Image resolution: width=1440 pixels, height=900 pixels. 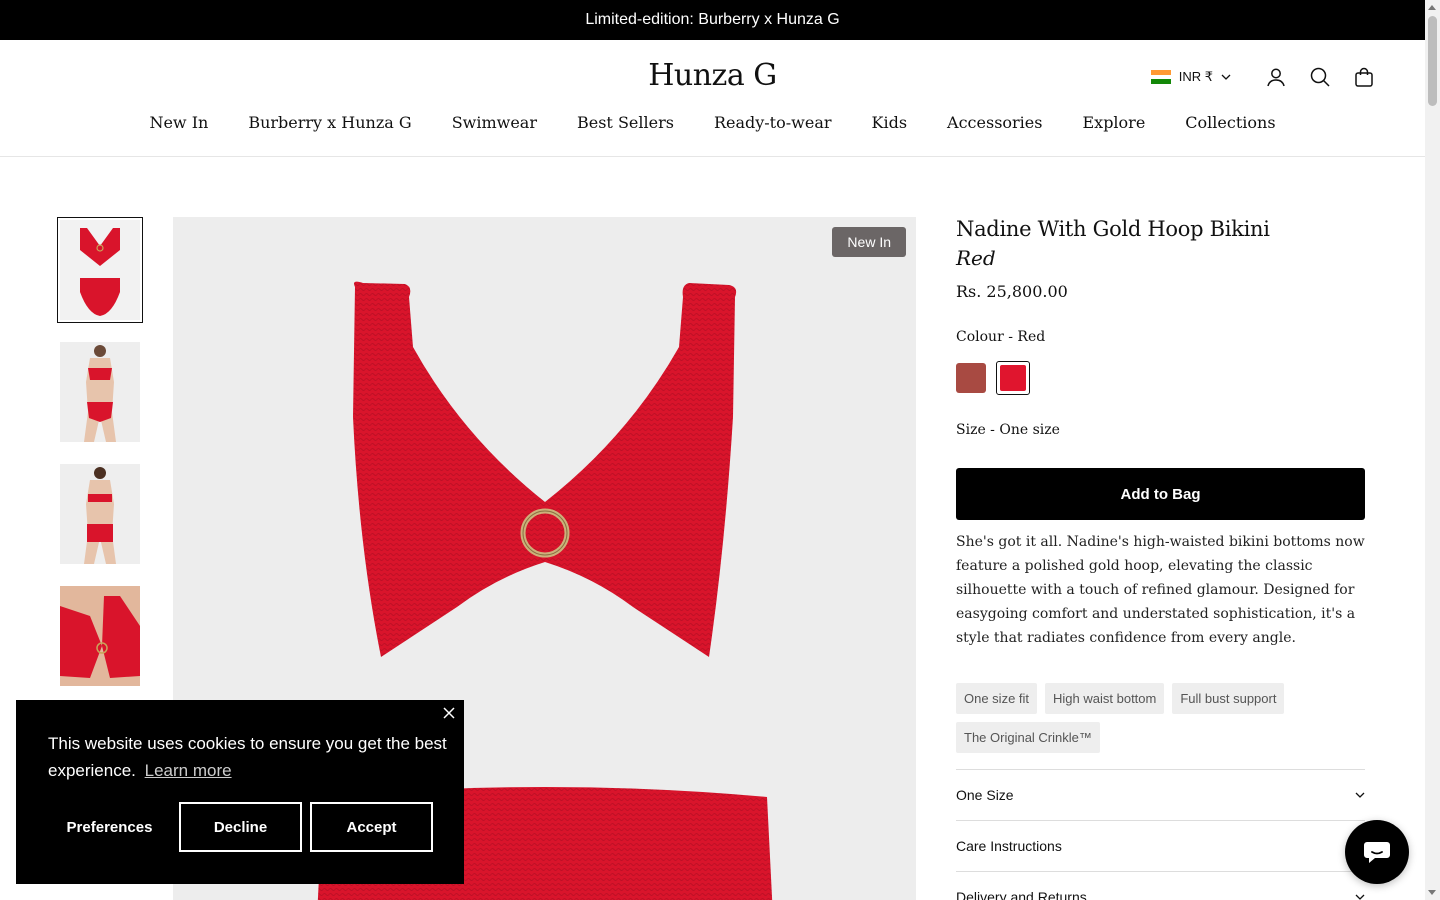 I want to click on bag-icon, so click(x=1364, y=77).